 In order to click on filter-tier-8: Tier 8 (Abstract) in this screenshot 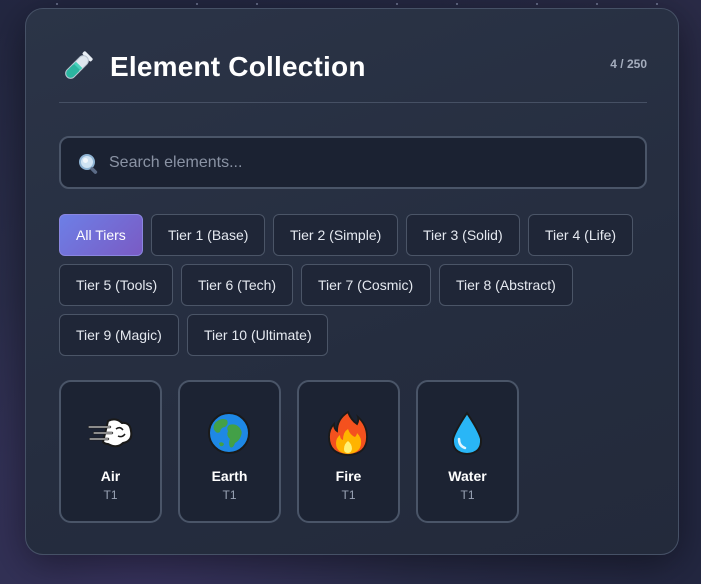, I will do `click(506, 285)`.